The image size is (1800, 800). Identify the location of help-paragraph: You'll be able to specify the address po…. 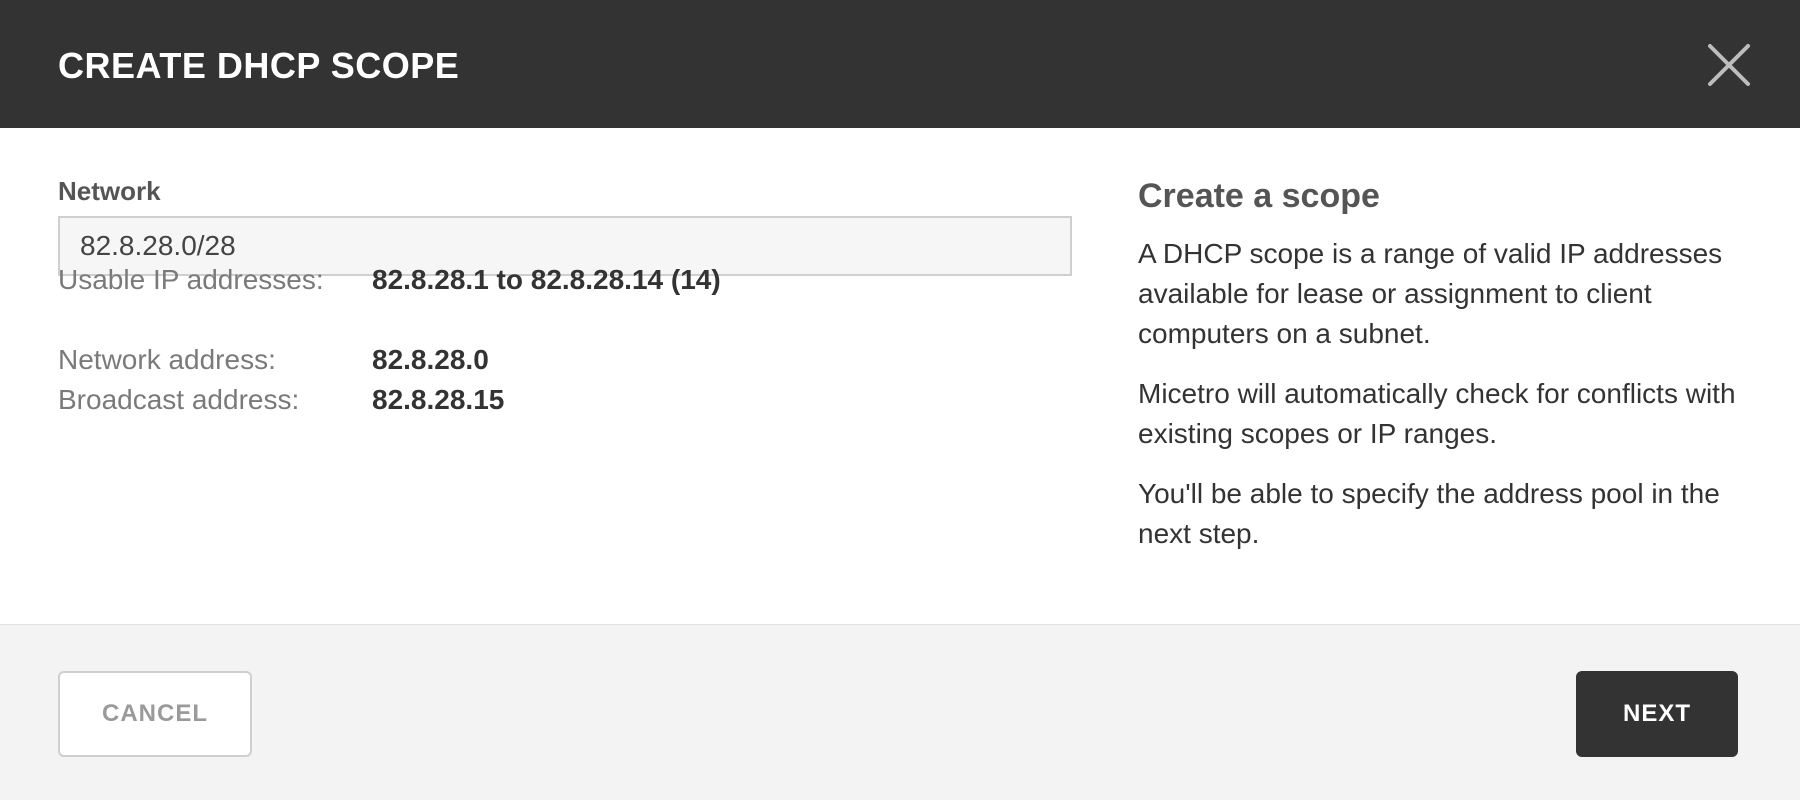
(1429, 513).